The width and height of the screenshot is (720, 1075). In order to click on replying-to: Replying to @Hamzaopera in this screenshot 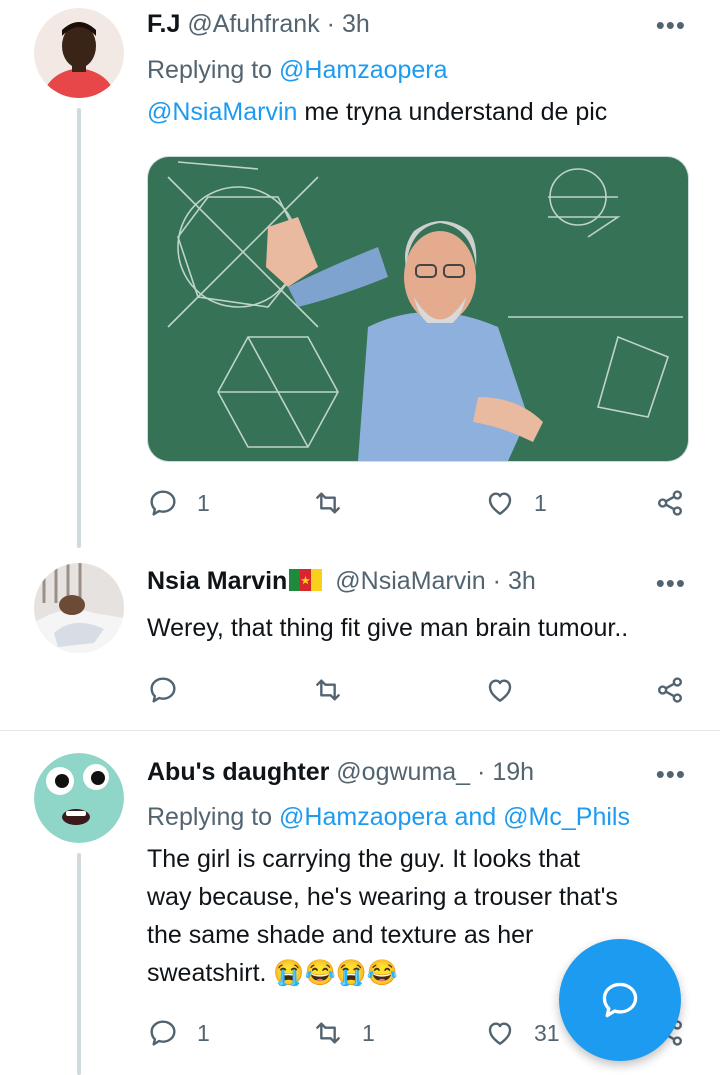, I will do `click(297, 70)`.